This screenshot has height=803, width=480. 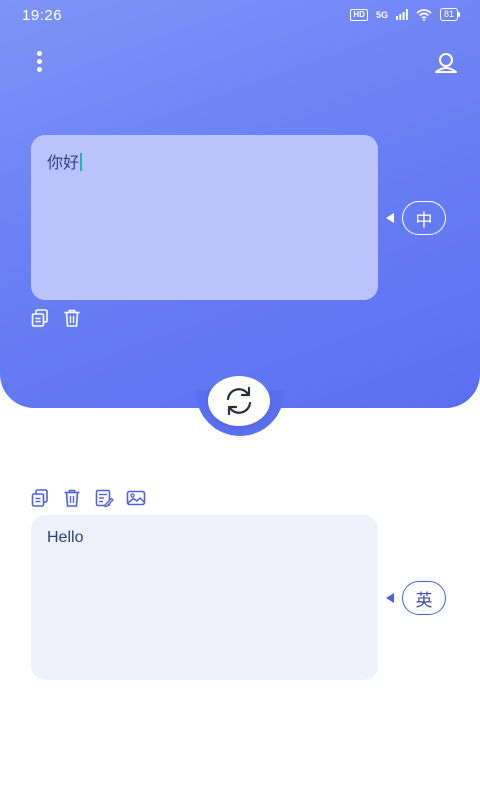 What do you see at coordinates (240, 16) in the screenshot?
I see `status-bar: 19:26 HD 5G 81` at bounding box center [240, 16].